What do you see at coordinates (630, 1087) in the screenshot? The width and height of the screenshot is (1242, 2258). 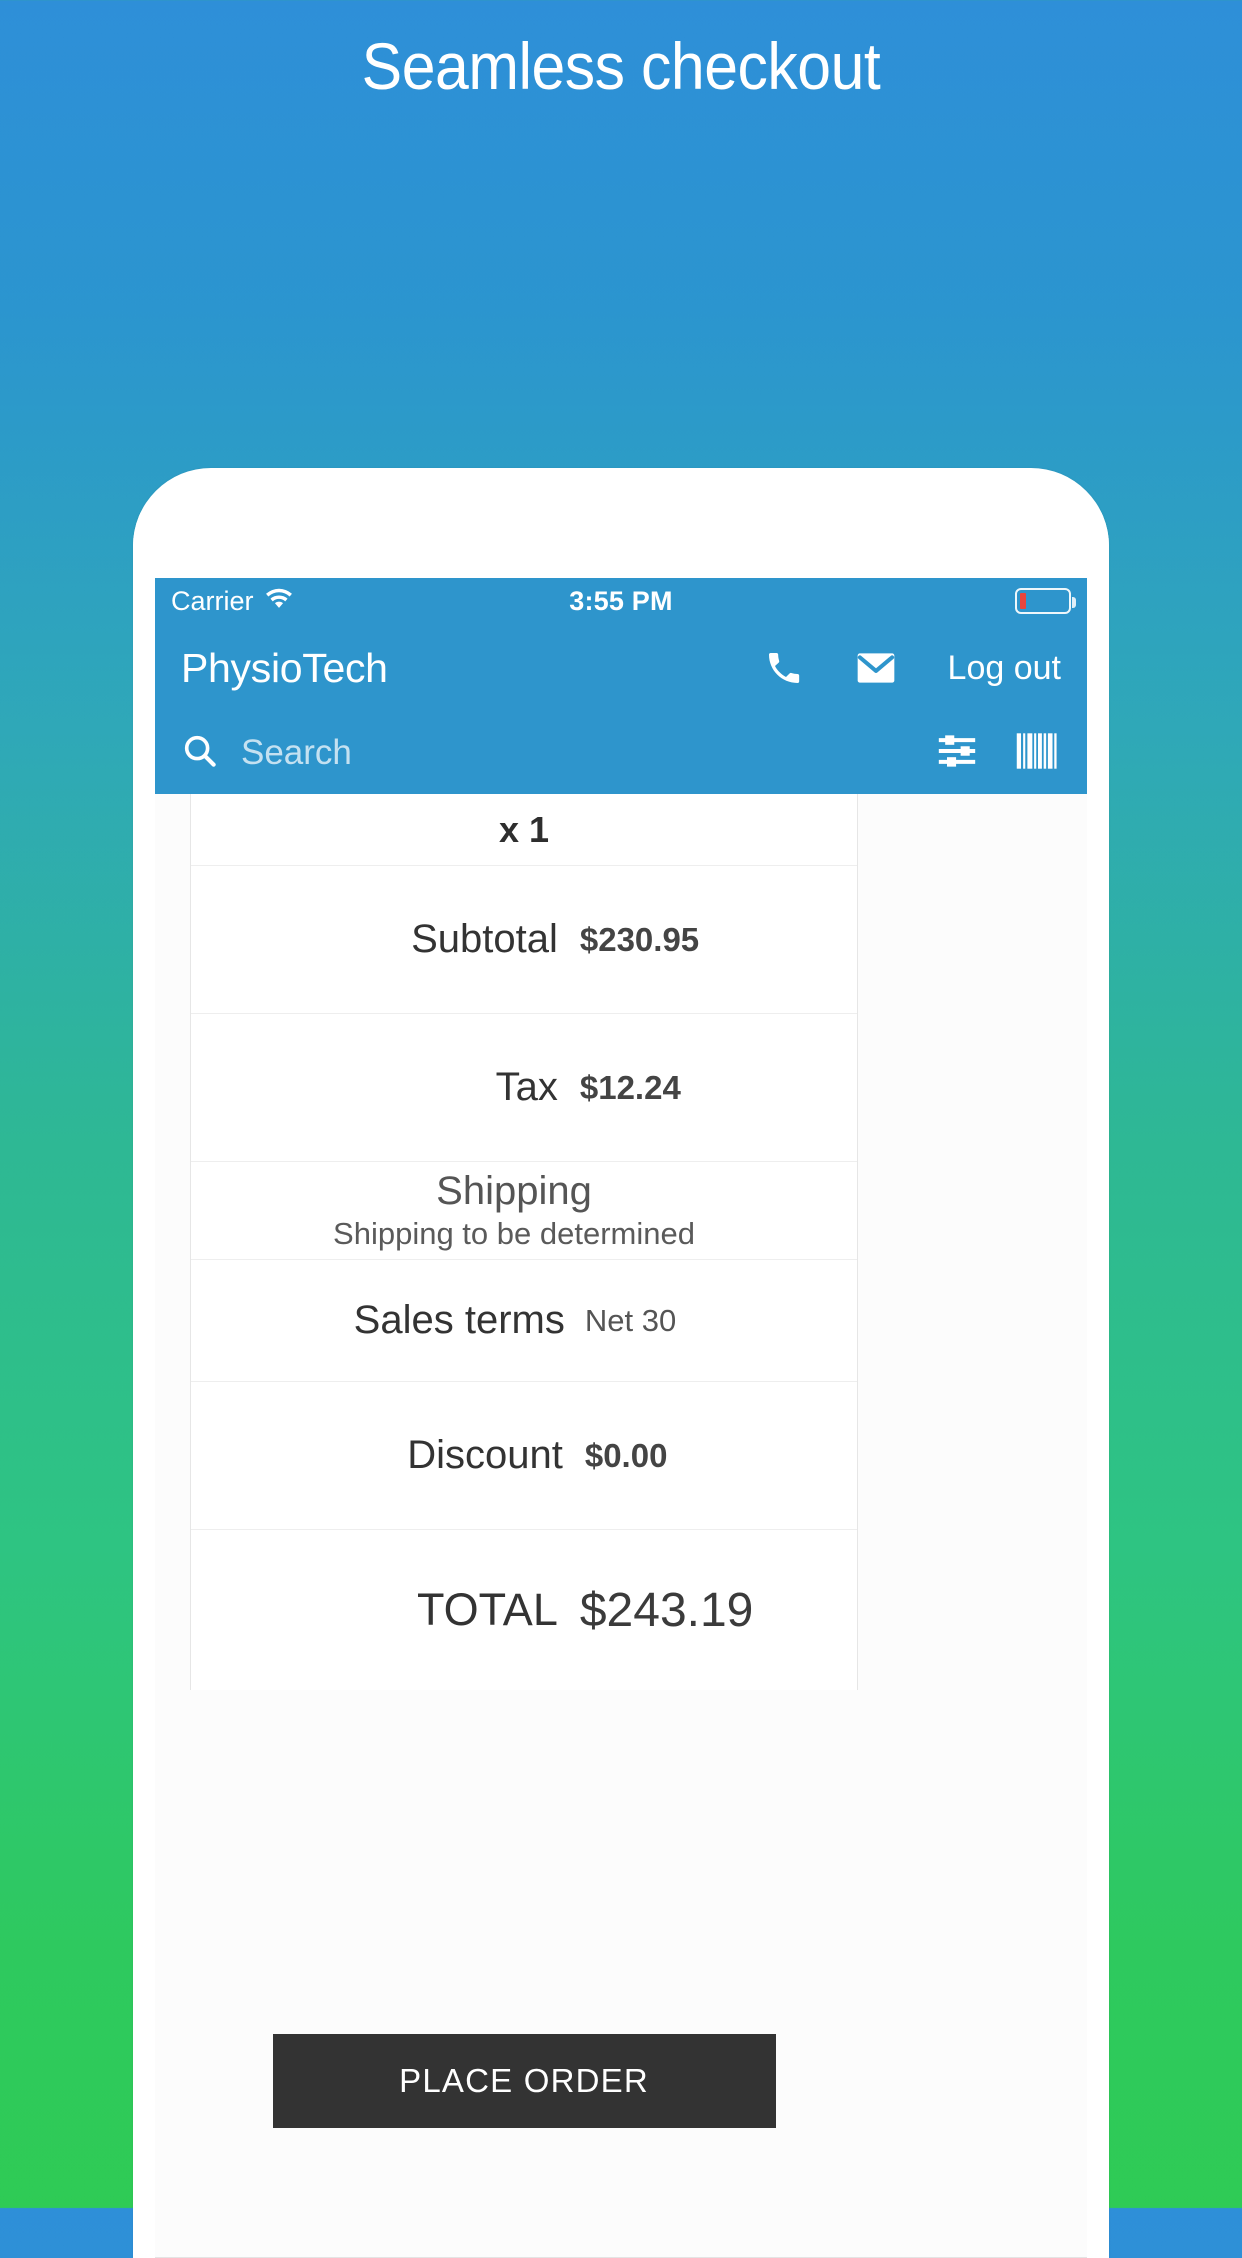 I see `tax-value: $12.24` at bounding box center [630, 1087].